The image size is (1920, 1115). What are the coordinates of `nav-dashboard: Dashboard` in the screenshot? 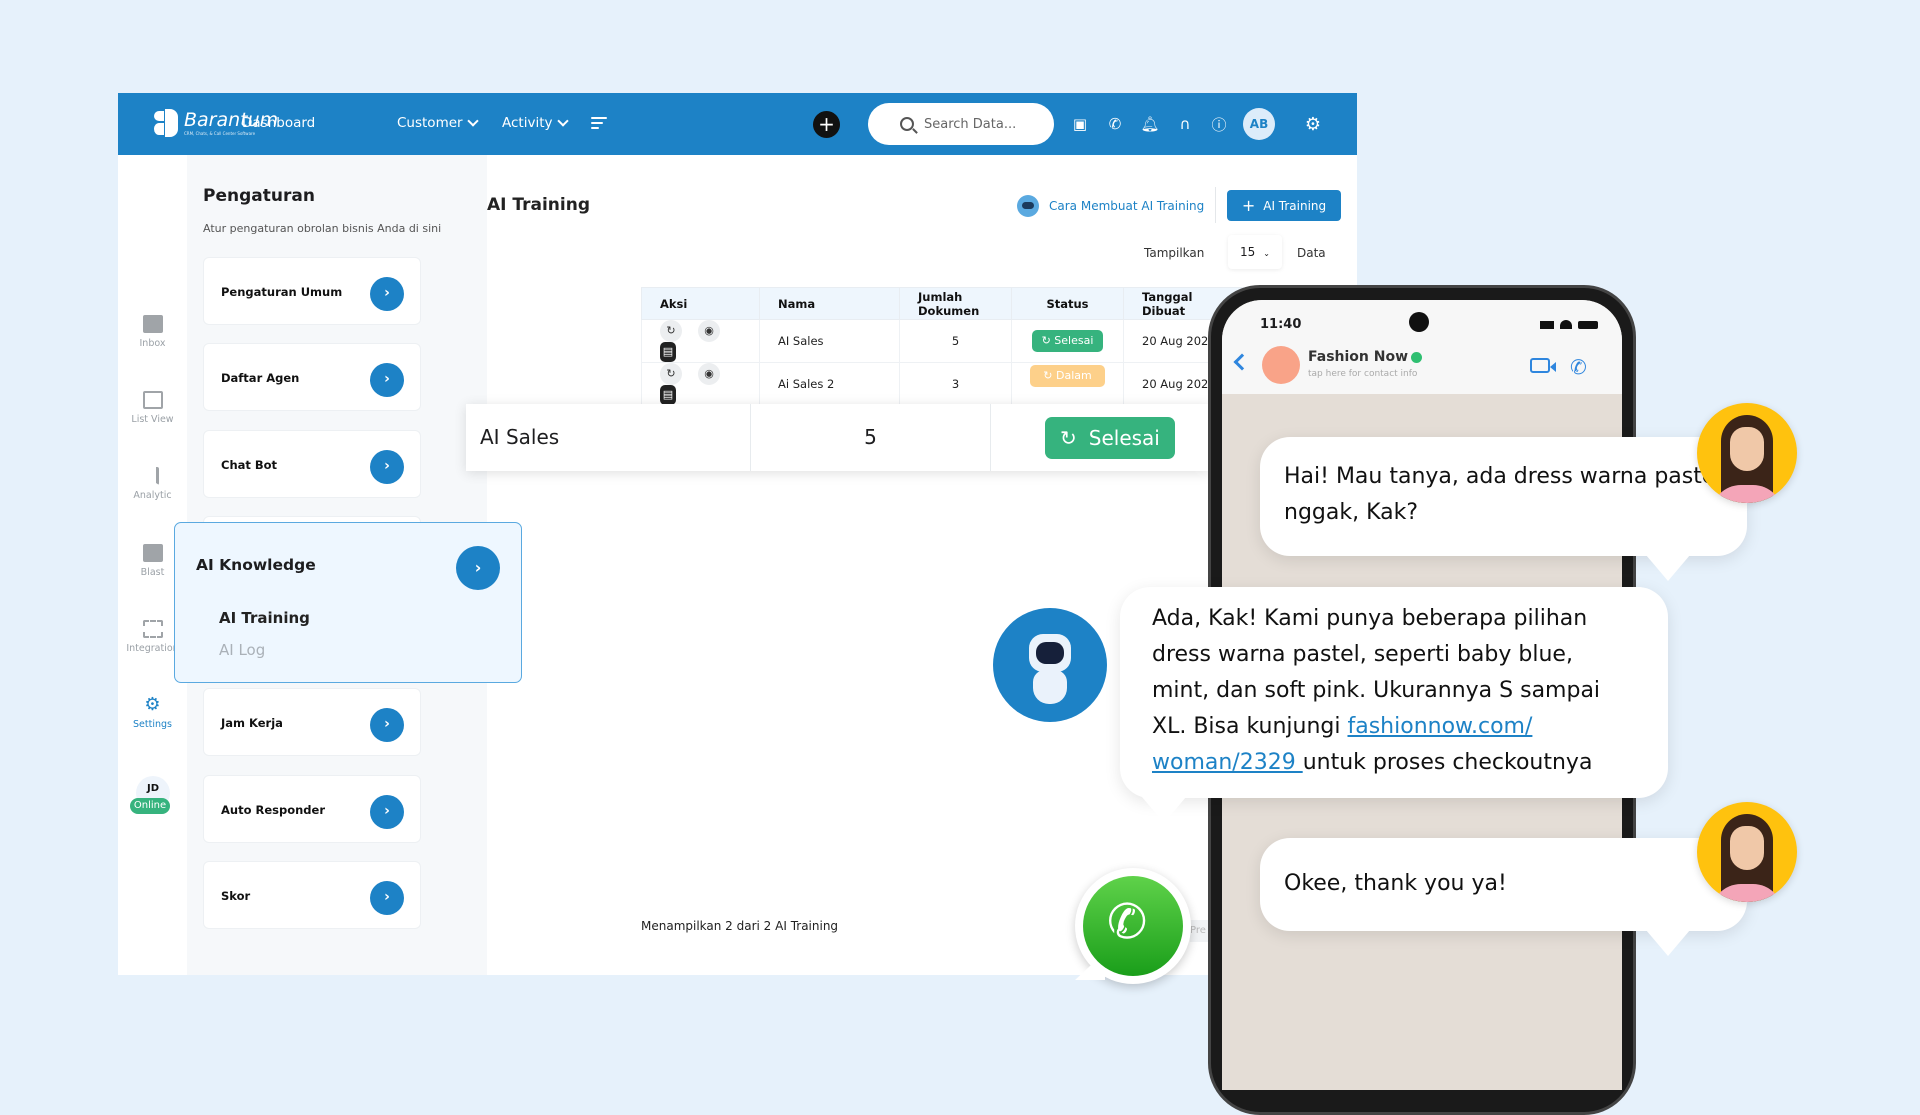 It's located at (278, 123).